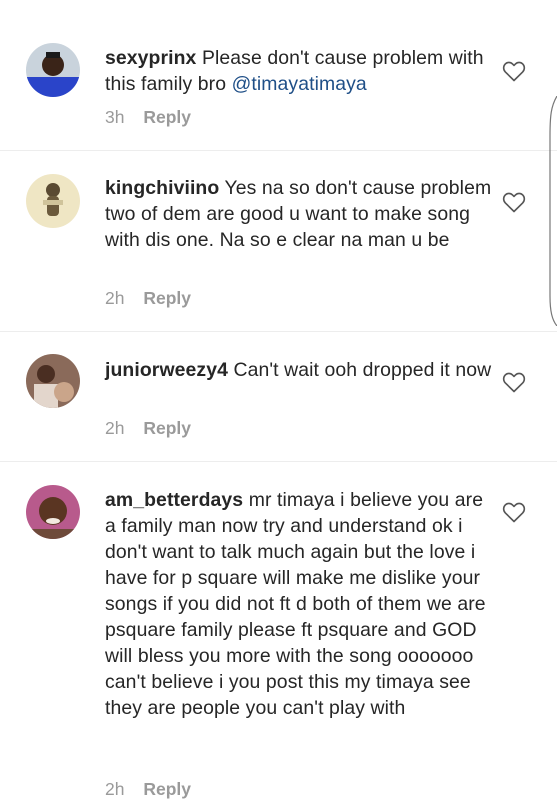  I want to click on comment-username: am_betterdays, so click(174, 500).